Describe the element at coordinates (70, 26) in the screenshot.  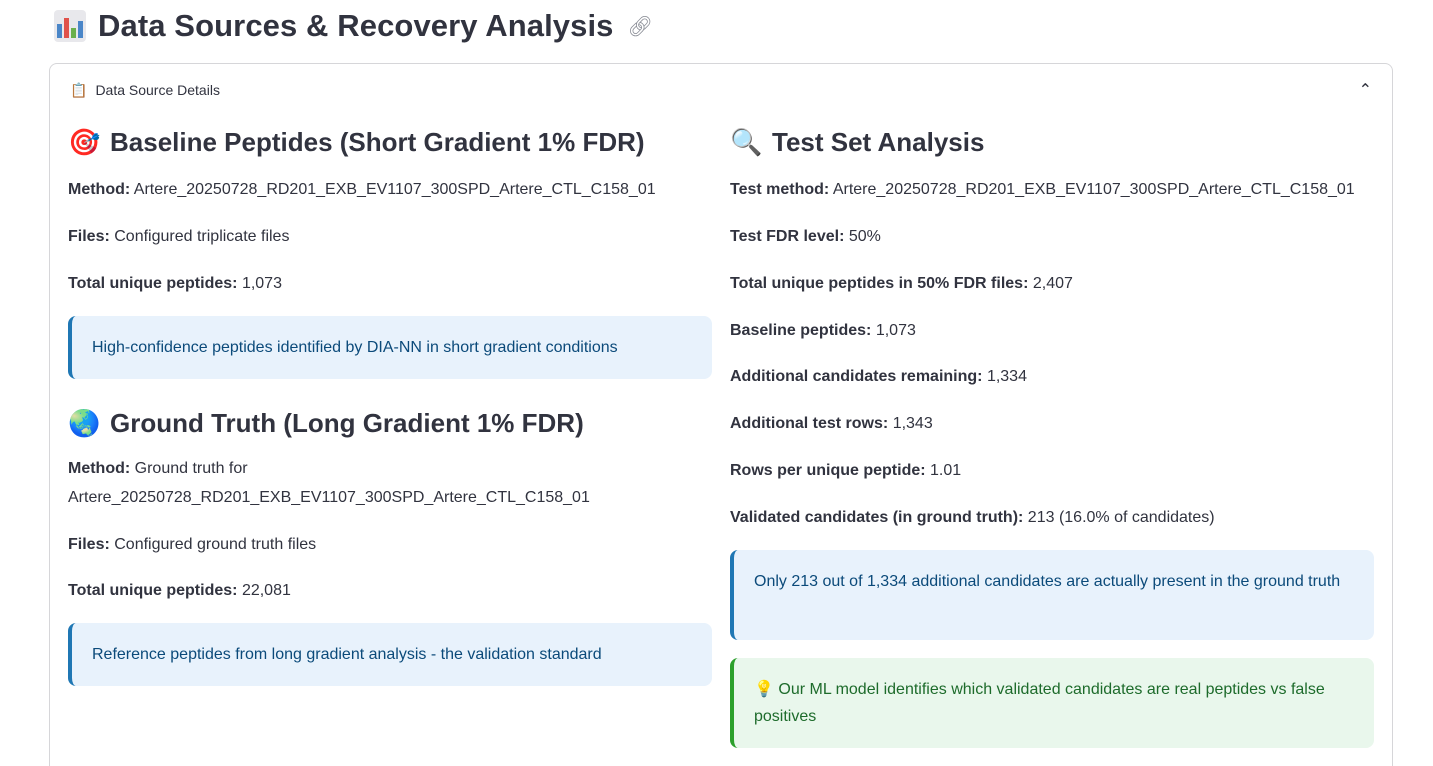
I see `bar-chart-icon` at that location.